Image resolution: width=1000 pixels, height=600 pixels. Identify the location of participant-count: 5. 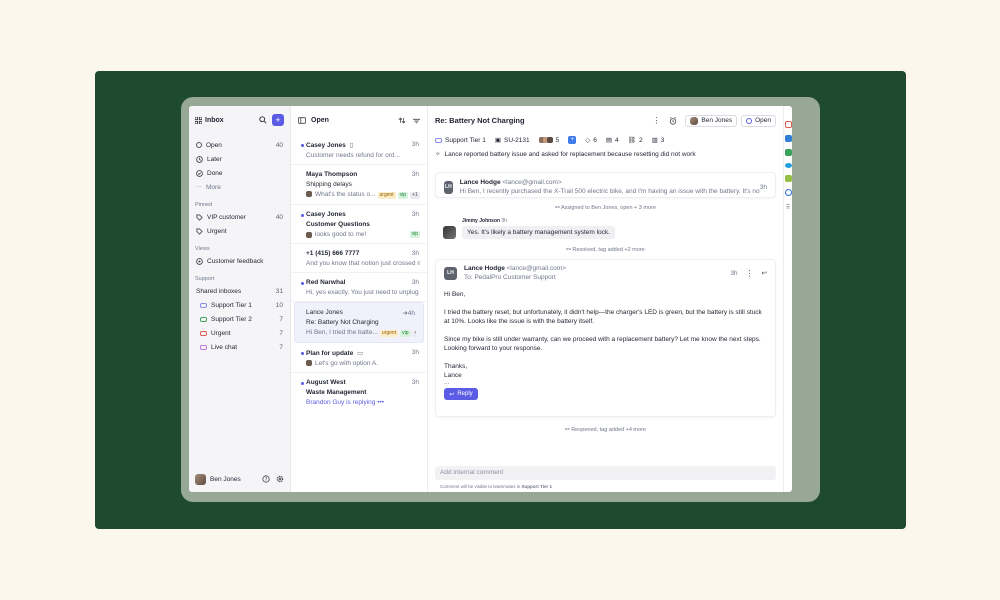
(557, 140).